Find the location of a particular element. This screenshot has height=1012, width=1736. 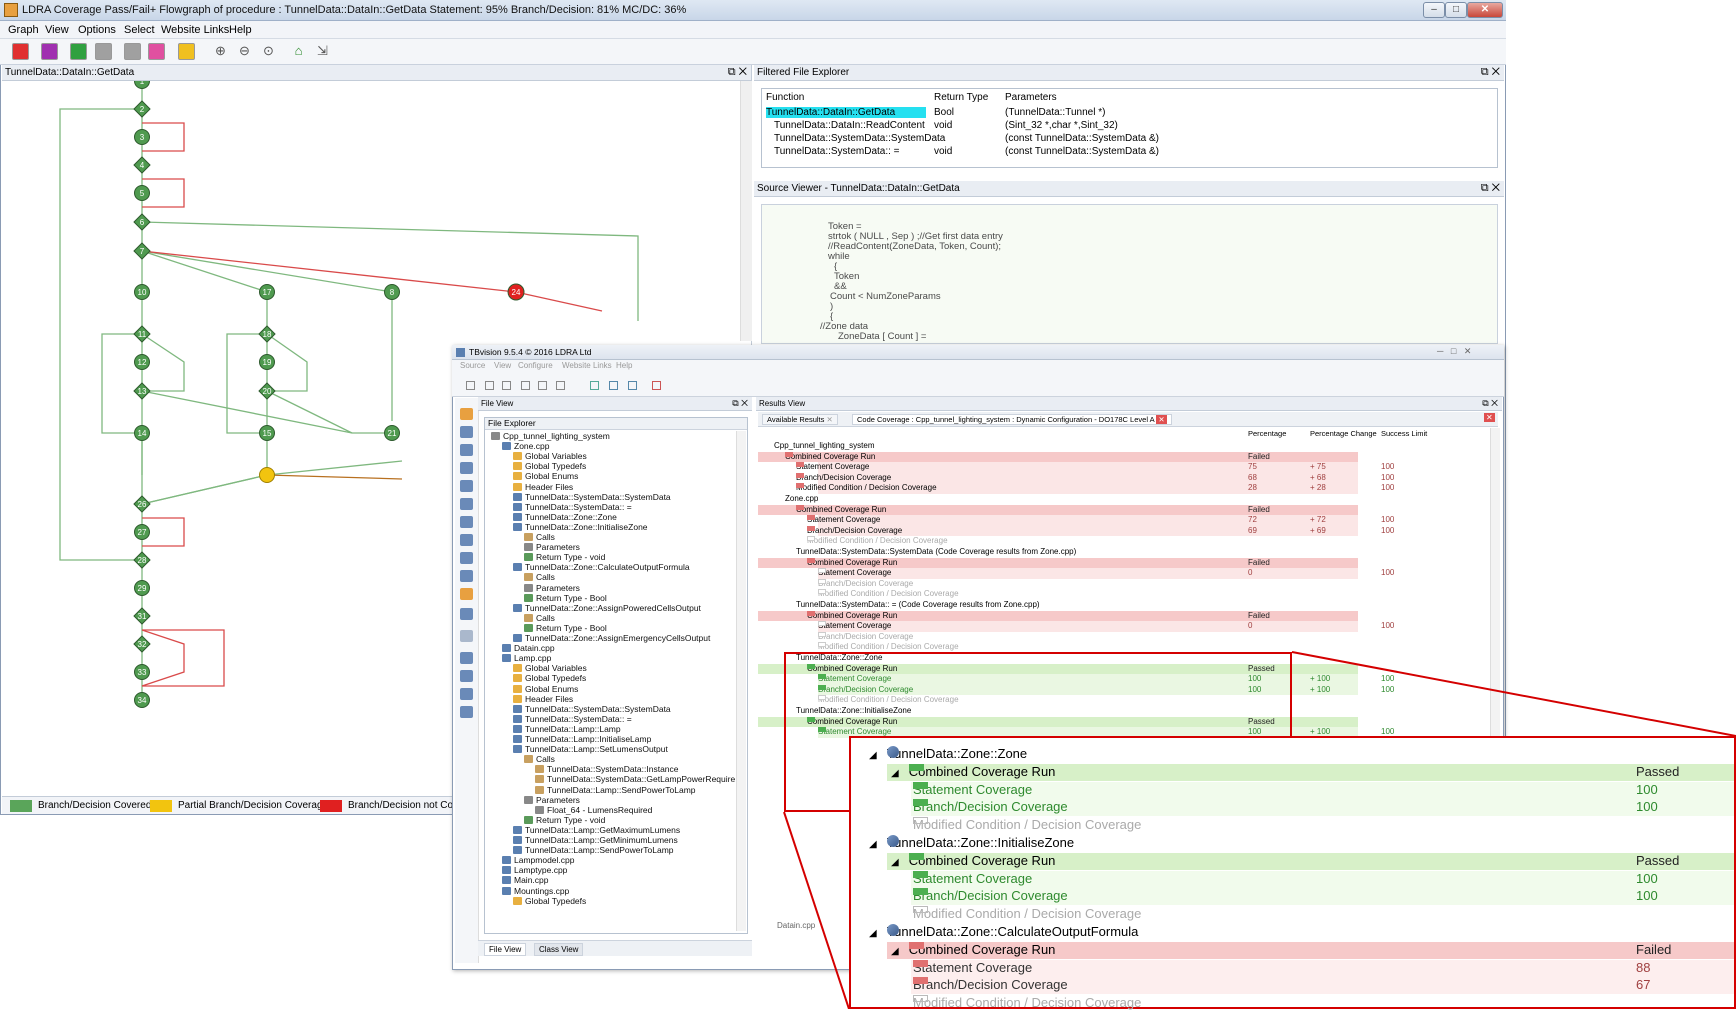

tree-item: TunnelData::Lamp::SendPowerToLamp is located at coordinates (593, 850).